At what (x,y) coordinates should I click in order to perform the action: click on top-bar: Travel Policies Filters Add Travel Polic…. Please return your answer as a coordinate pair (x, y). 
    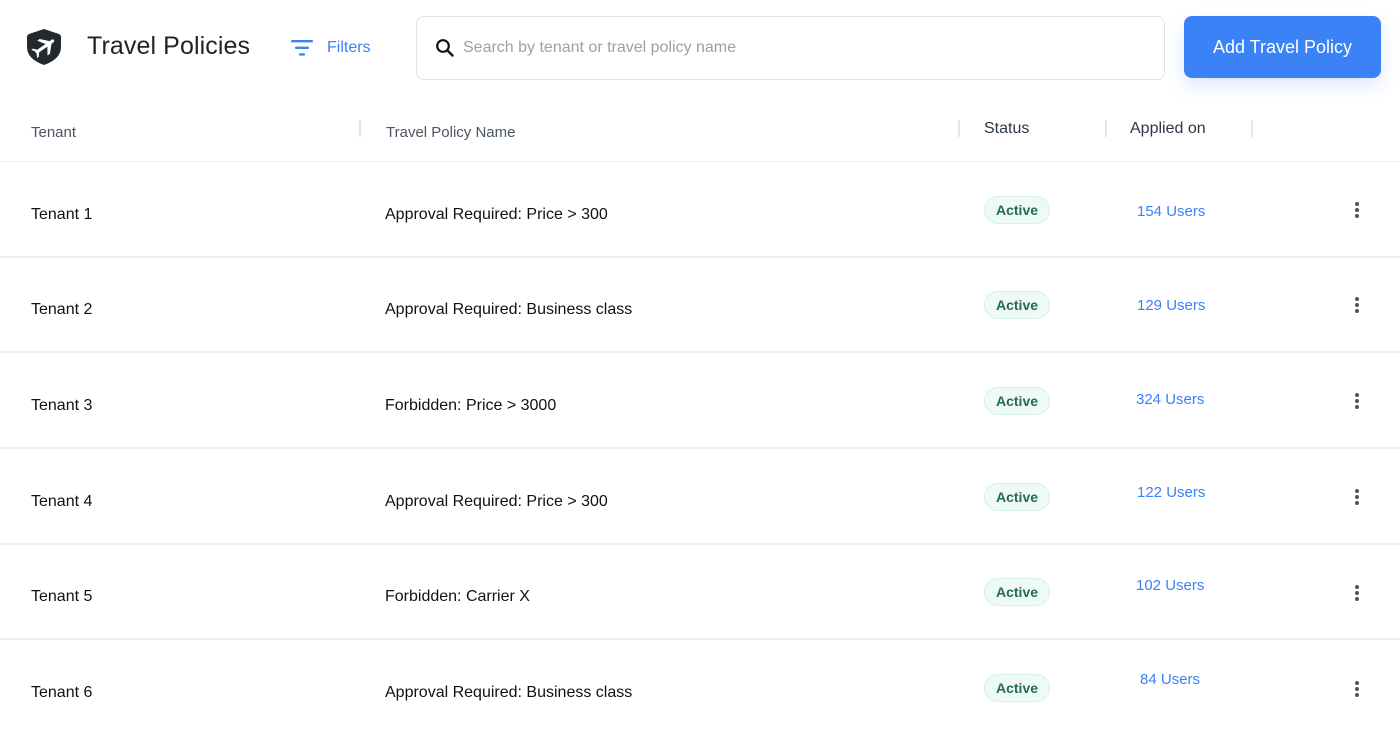
    Looking at the image, I should click on (700, 50).